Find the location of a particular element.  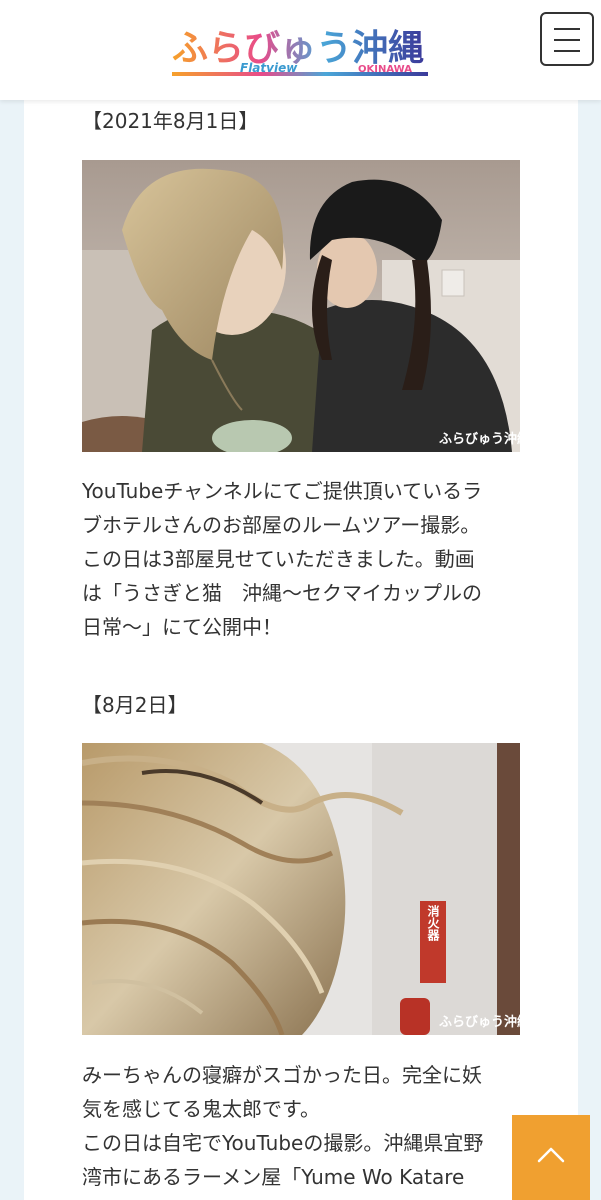

section-date-2: 【8月2日】 is located at coordinates (135, 705).